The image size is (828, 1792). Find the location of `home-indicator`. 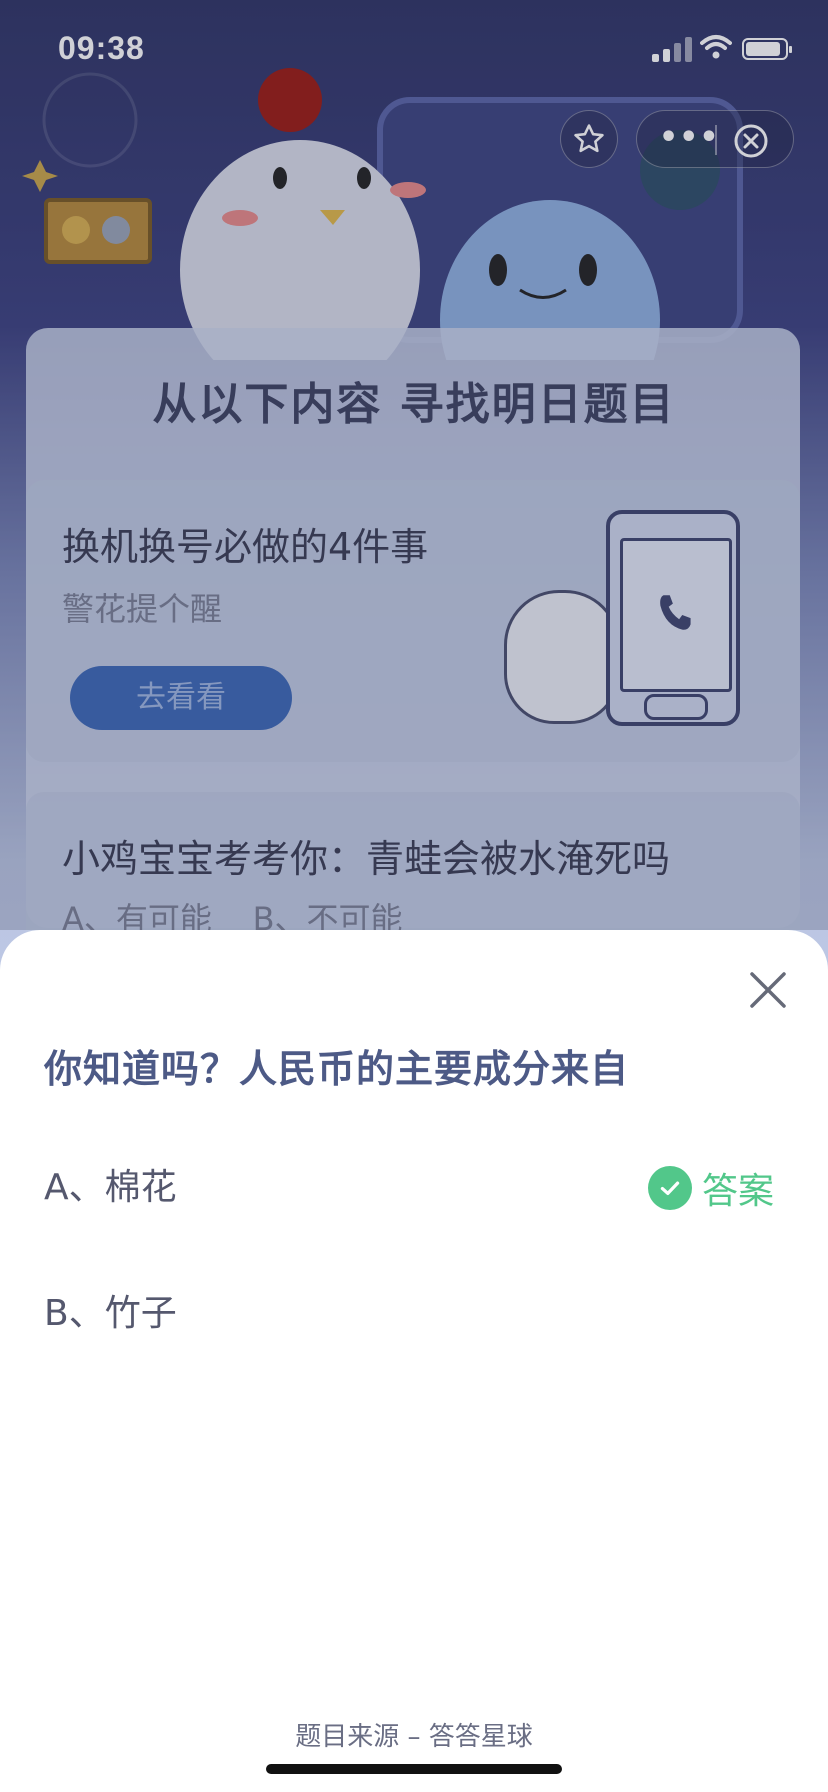

home-indicator is located at coordinates (414, 1769).